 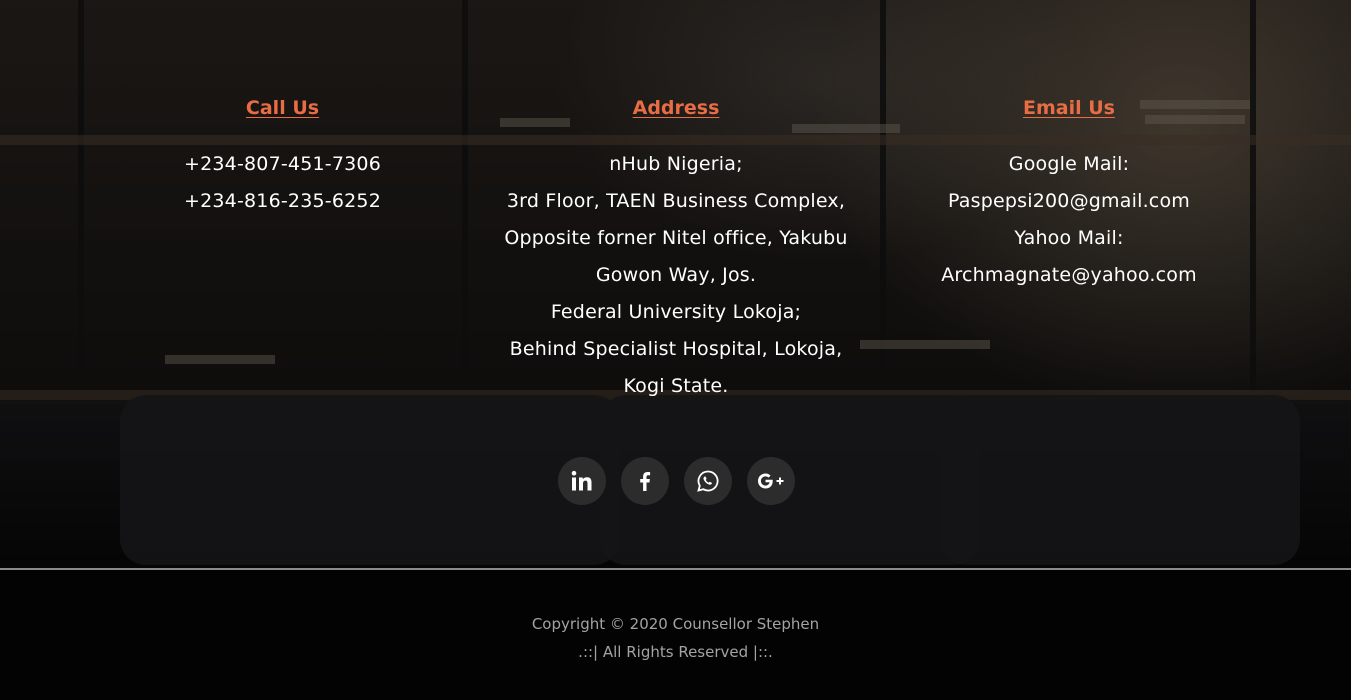 I want to click on address-heading: Address, so click(x=676, y=108).